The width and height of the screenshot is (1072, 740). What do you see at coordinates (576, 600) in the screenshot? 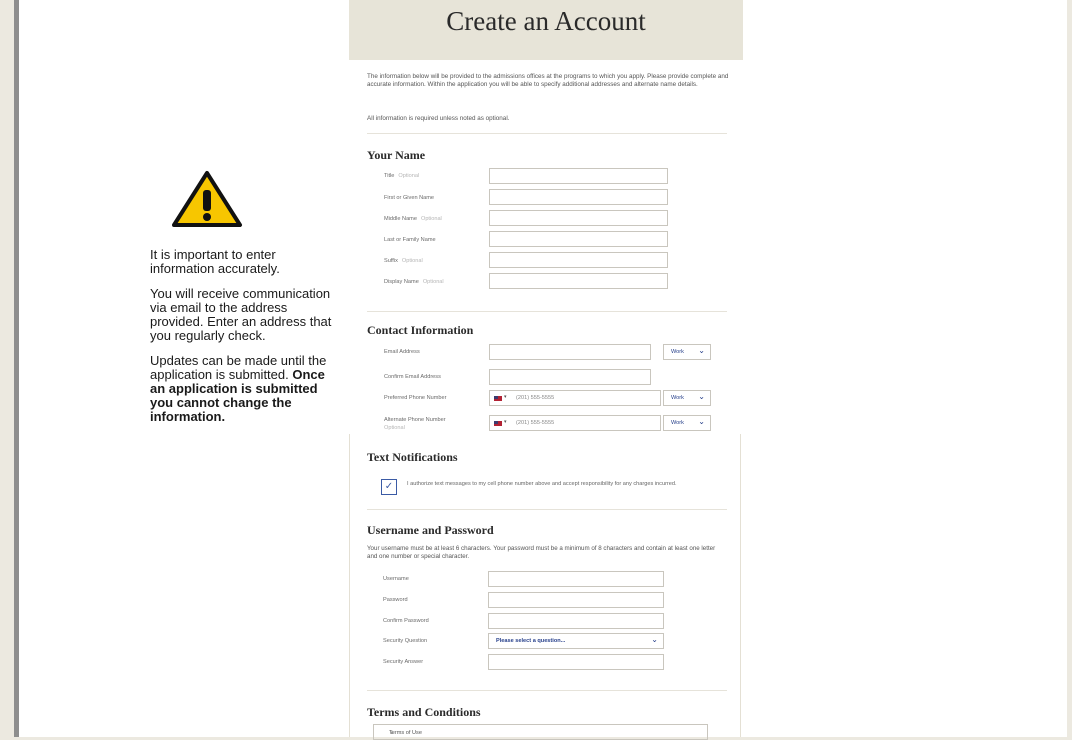
I see `password-input` at bounding box center [576, 600].